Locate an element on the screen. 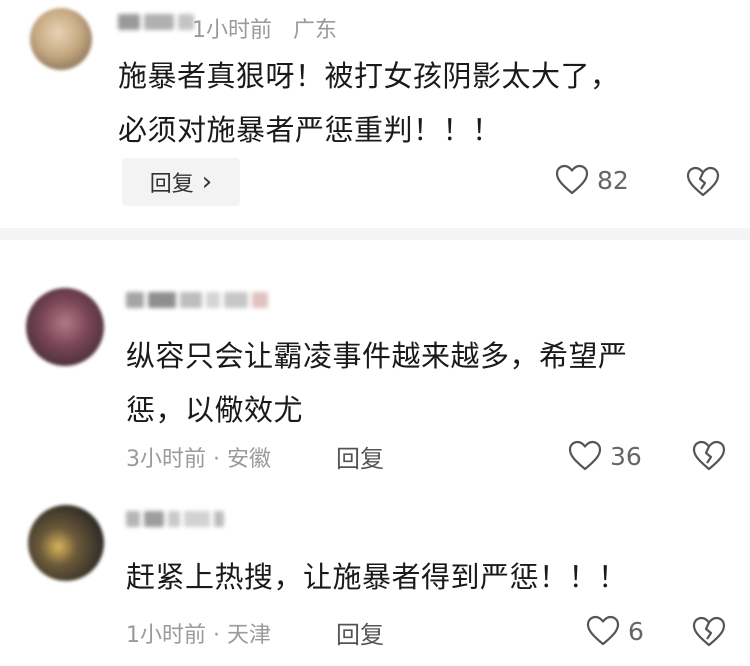  like-button: 6 is located at coordinates (615, 631).